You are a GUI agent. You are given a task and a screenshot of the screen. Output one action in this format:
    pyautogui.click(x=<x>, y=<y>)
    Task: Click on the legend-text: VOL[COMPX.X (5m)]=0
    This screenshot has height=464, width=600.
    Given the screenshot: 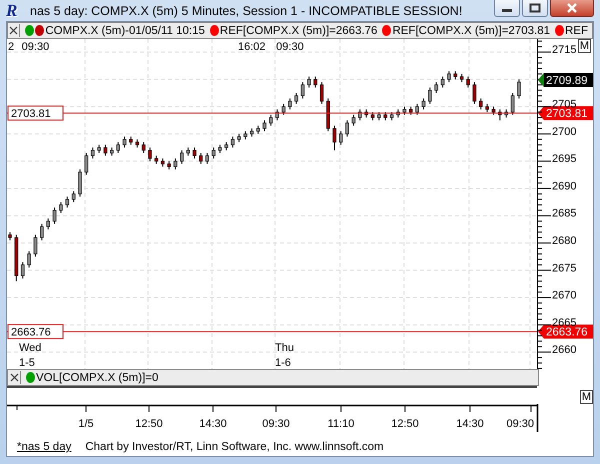 What is the action you would take?
    pyautogui.click(x=97, y=378)
    